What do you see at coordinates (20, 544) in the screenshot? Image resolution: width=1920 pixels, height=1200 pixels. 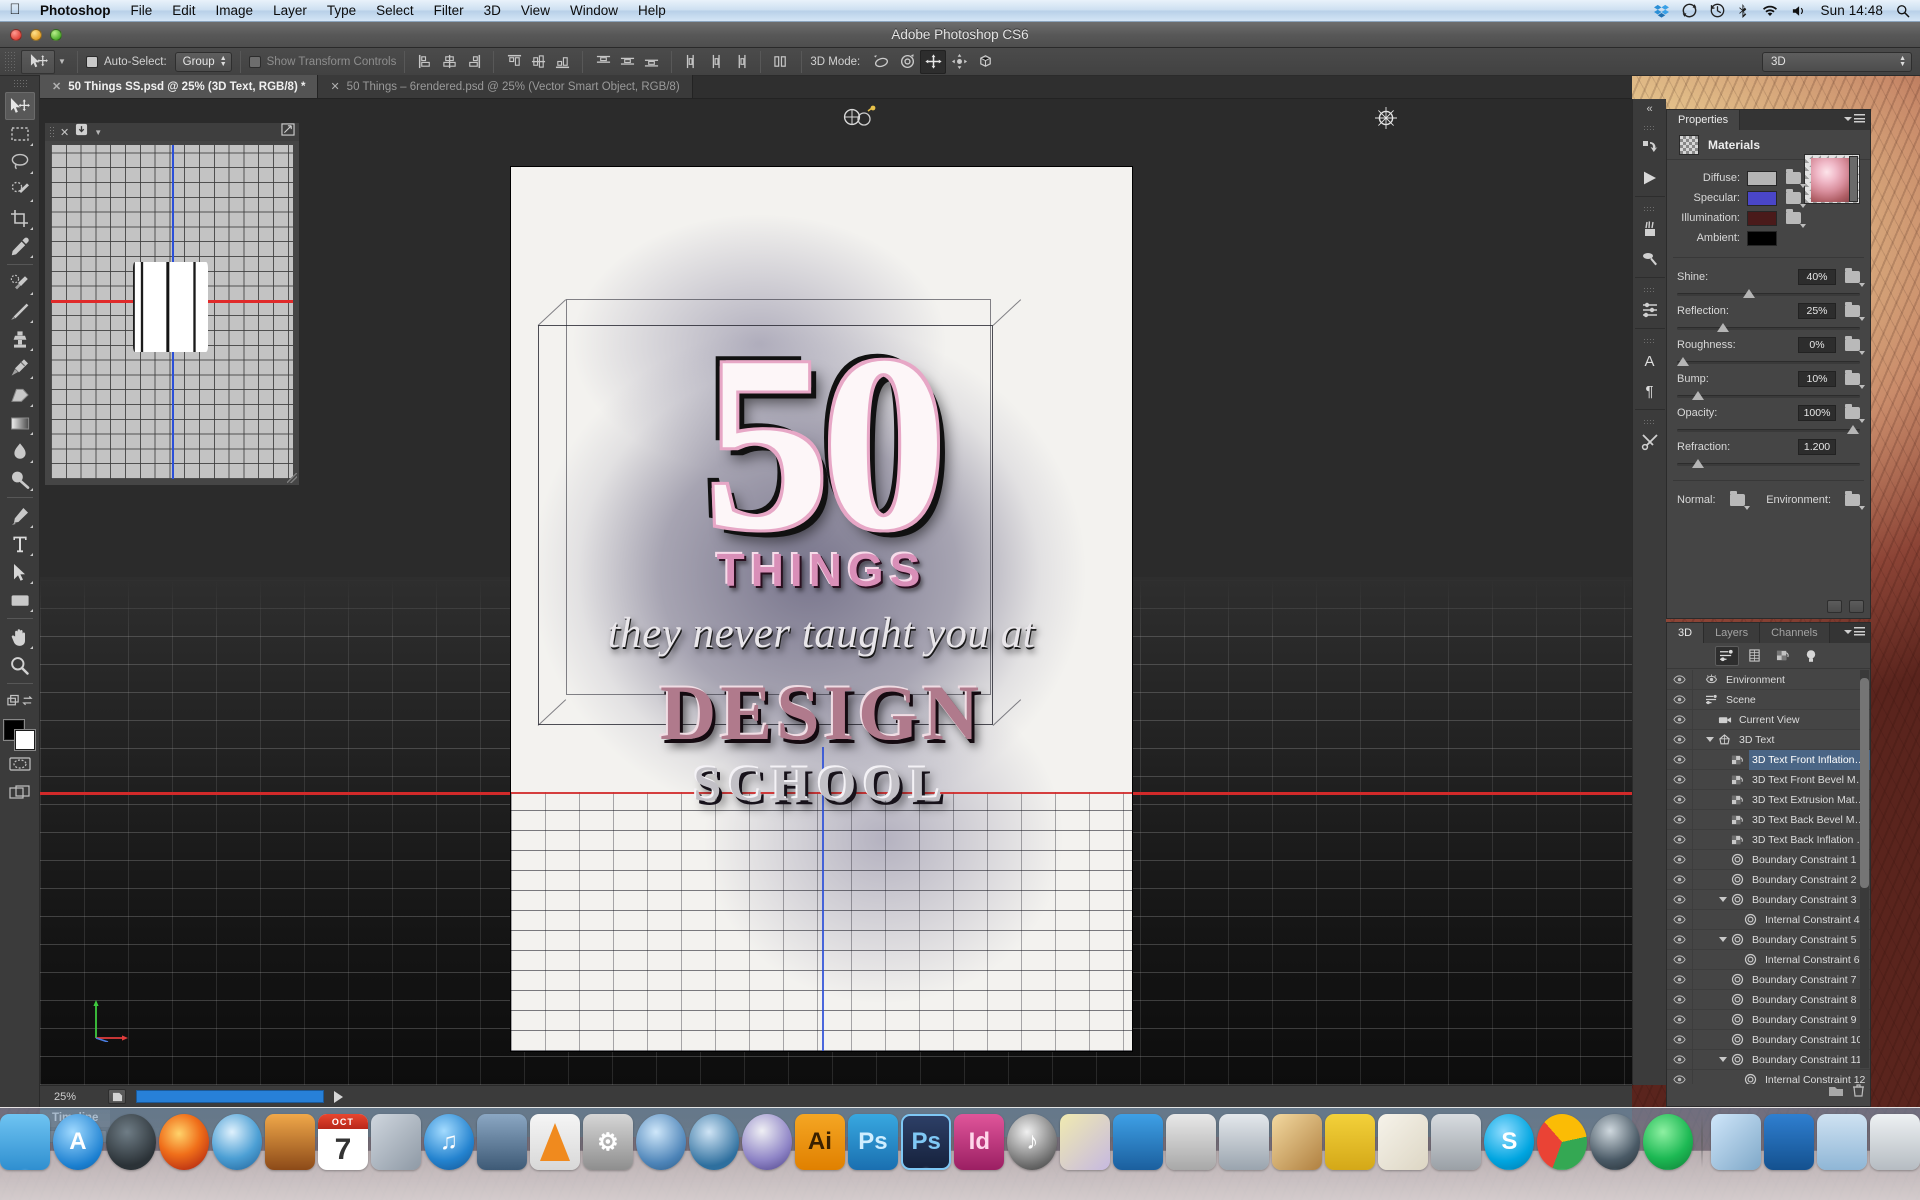 I see `horizontal-type-tool` at bounding box center [20, 544].